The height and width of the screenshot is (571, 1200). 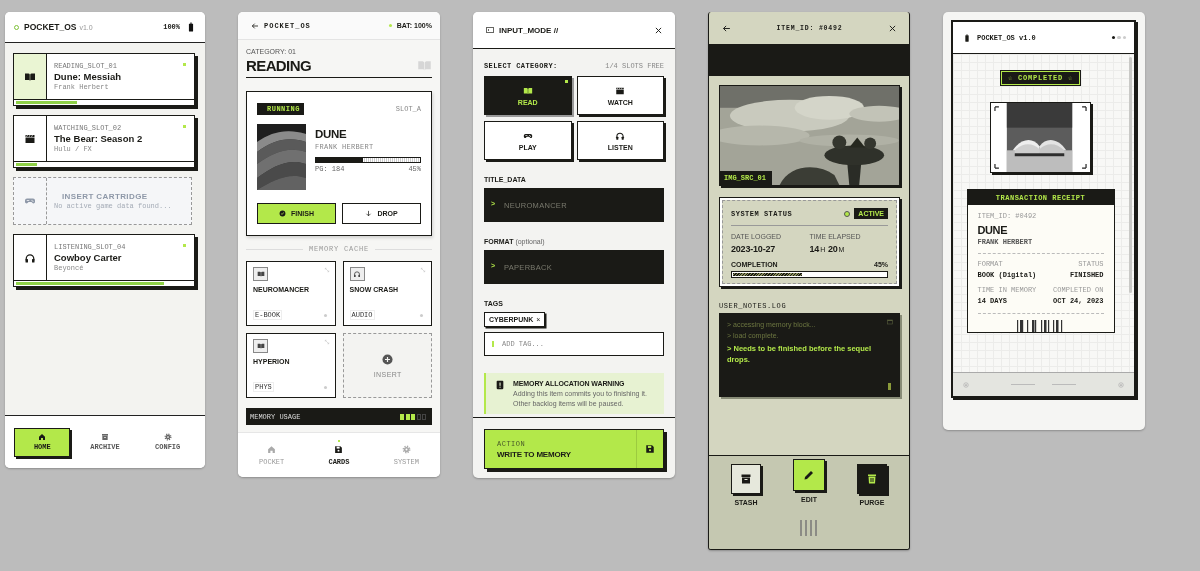 What do you see at coordinates (889, 386) in the screenshot?
I see `cursor-block` at bounding box center [889, 386].